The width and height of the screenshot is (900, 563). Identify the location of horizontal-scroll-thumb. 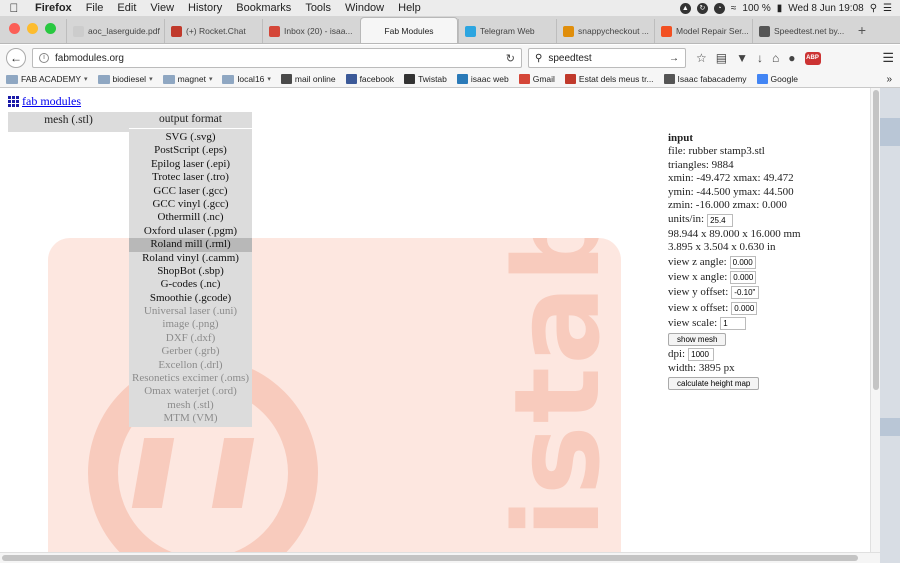
(430, 558).